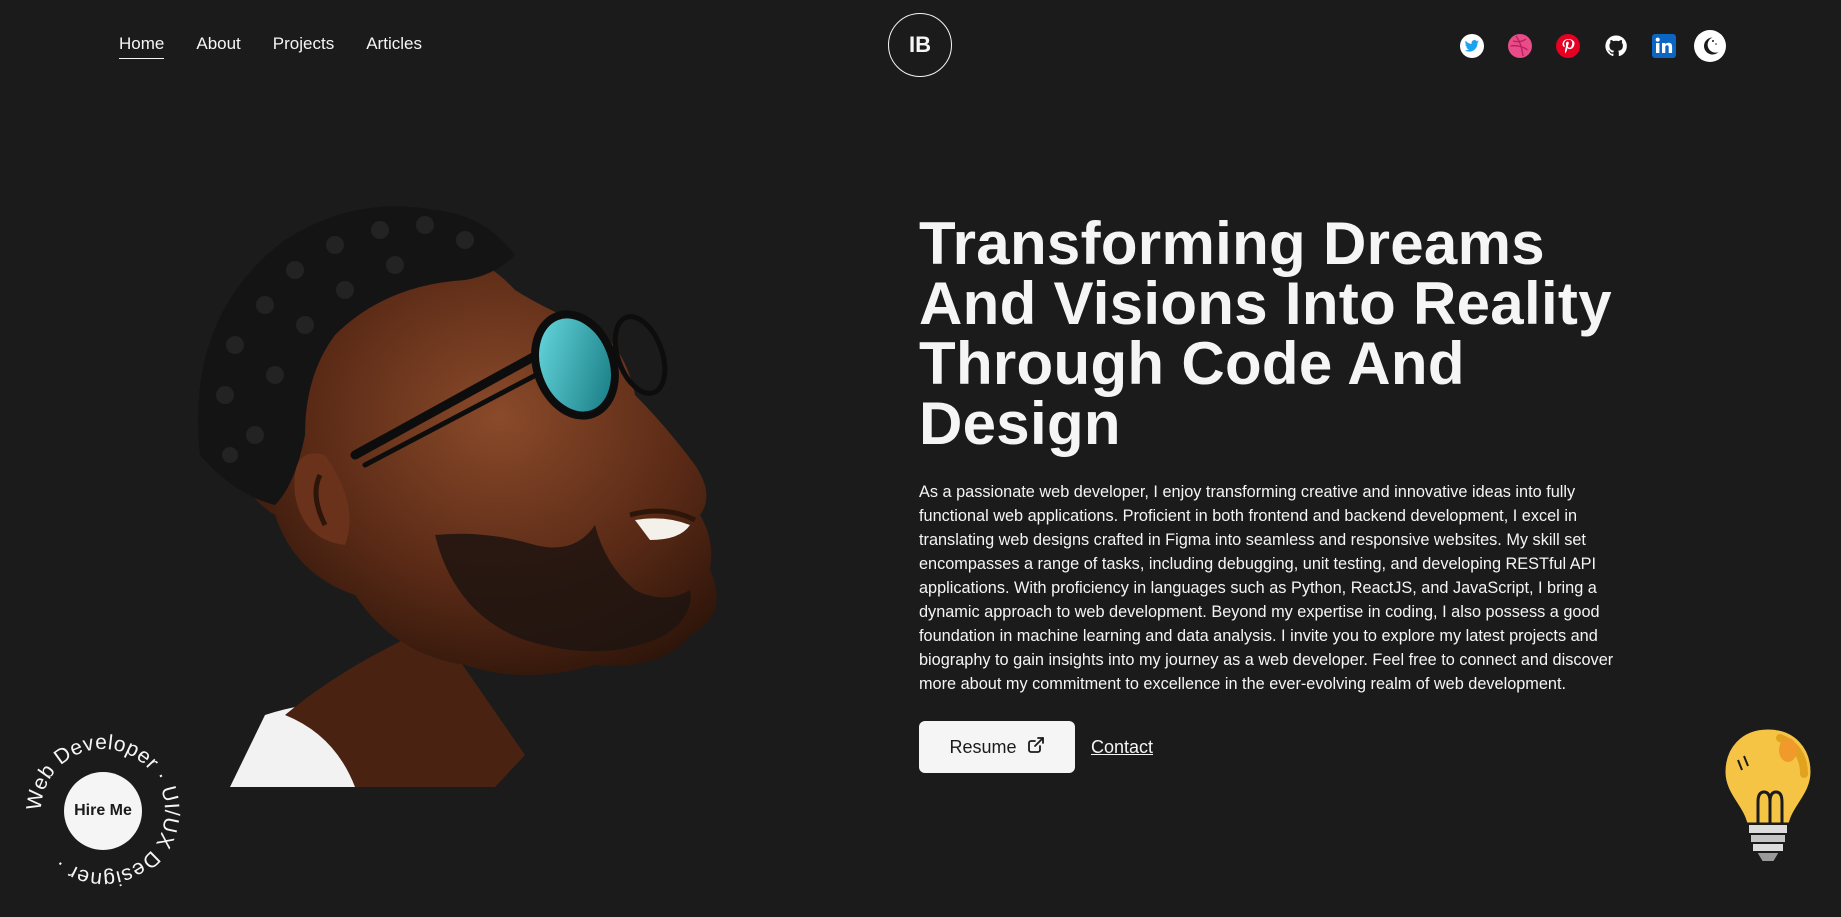  Describe the element at coordinates (920, 45) in the screenshot. I see `site-logo: IB` at that location.